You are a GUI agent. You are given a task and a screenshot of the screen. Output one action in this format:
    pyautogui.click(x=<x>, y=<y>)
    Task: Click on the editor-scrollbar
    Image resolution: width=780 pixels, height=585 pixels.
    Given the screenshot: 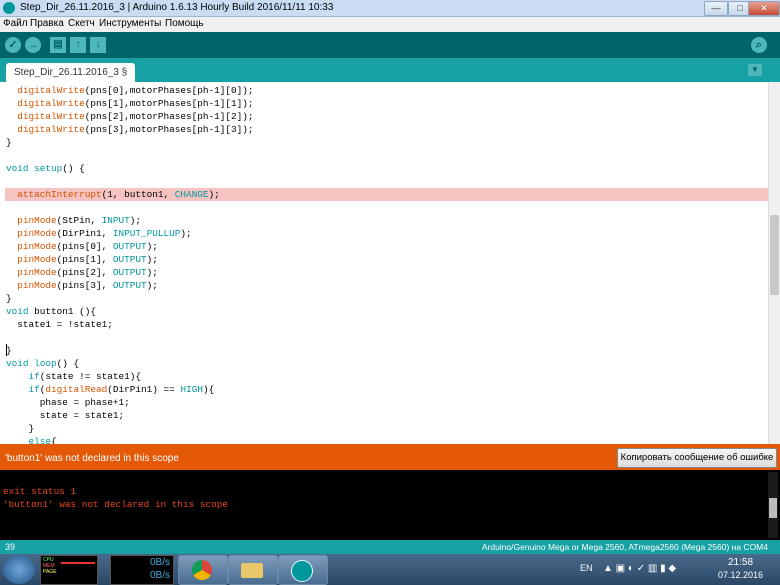 What is the action you would take?
    pyautogui.click(x=774, y=263)
    